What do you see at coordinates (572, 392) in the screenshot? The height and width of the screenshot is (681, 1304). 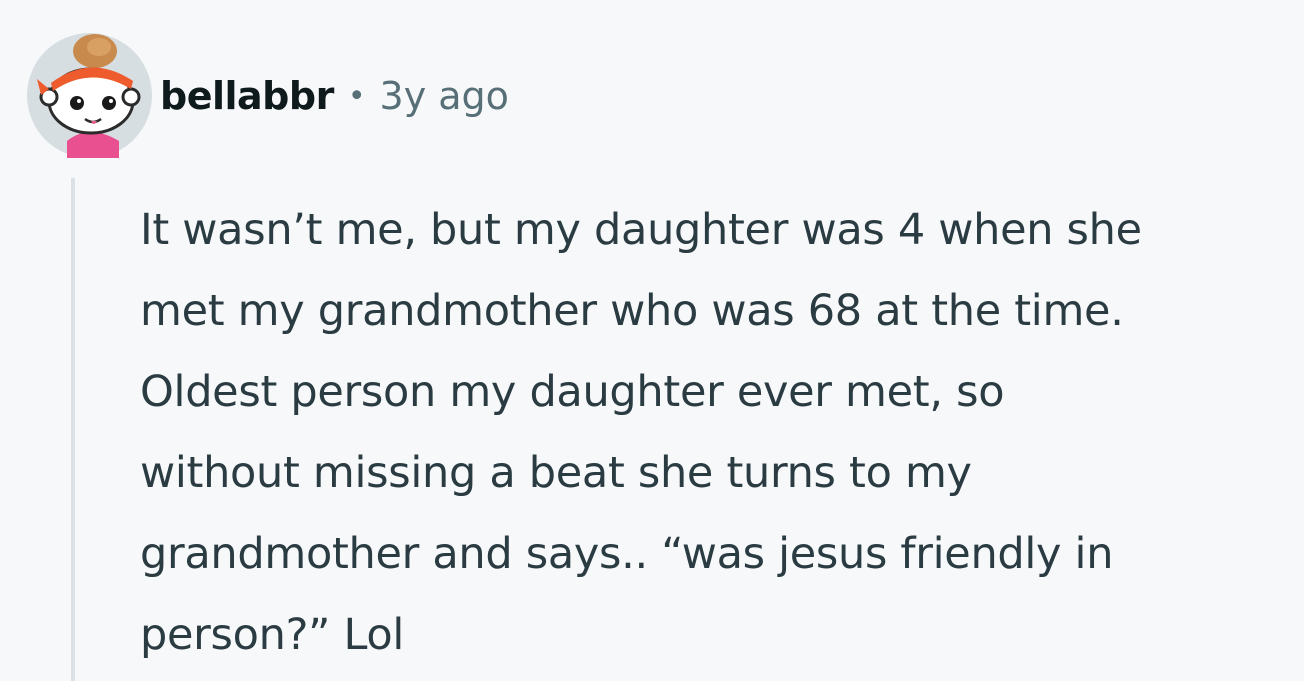 I see `comment-body-line: Oldest person my daughter ever met, so` at bounding box center [572, 392].